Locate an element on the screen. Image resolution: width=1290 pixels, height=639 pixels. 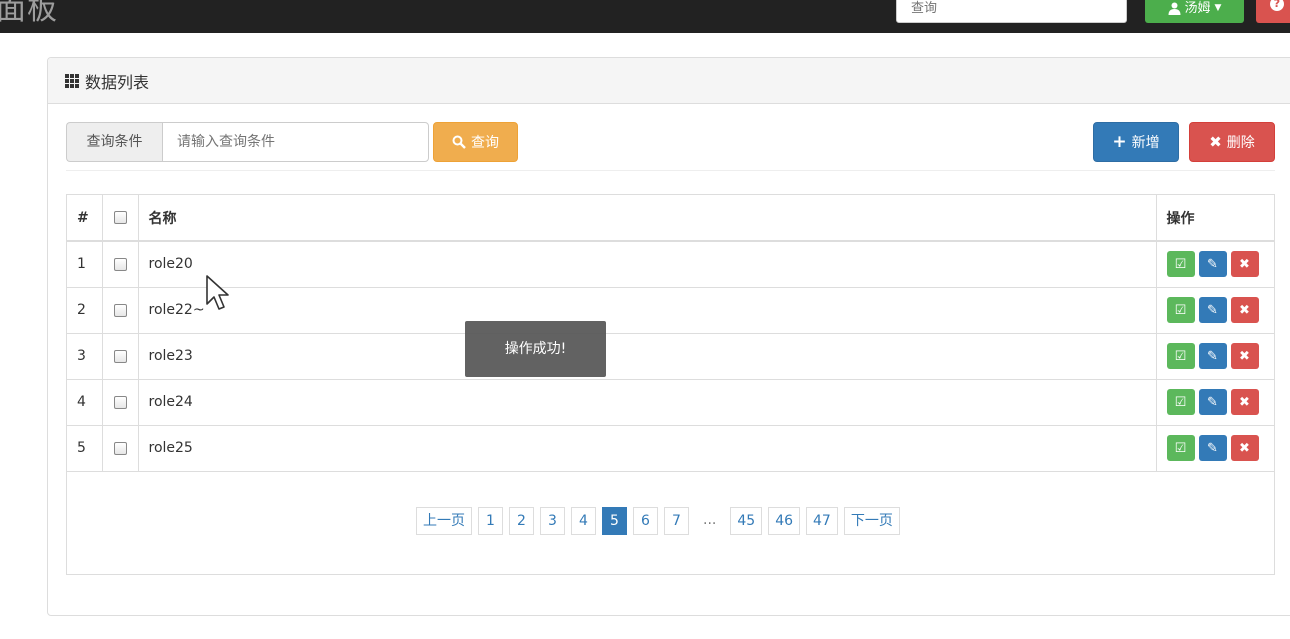
row-num: 2 is located at coordinates (85, 310).